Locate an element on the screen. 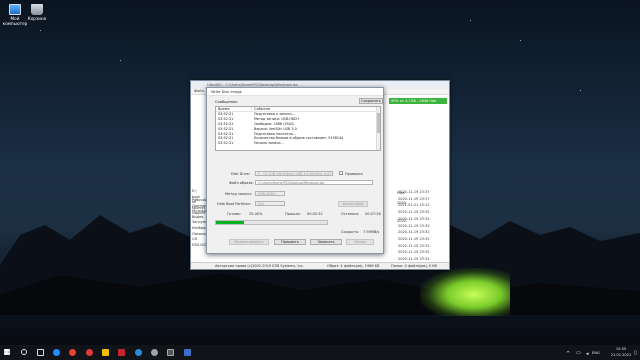 The width and height of the screenshot is (640, 360). write-progress-bar is located at coordinates (271, 222).